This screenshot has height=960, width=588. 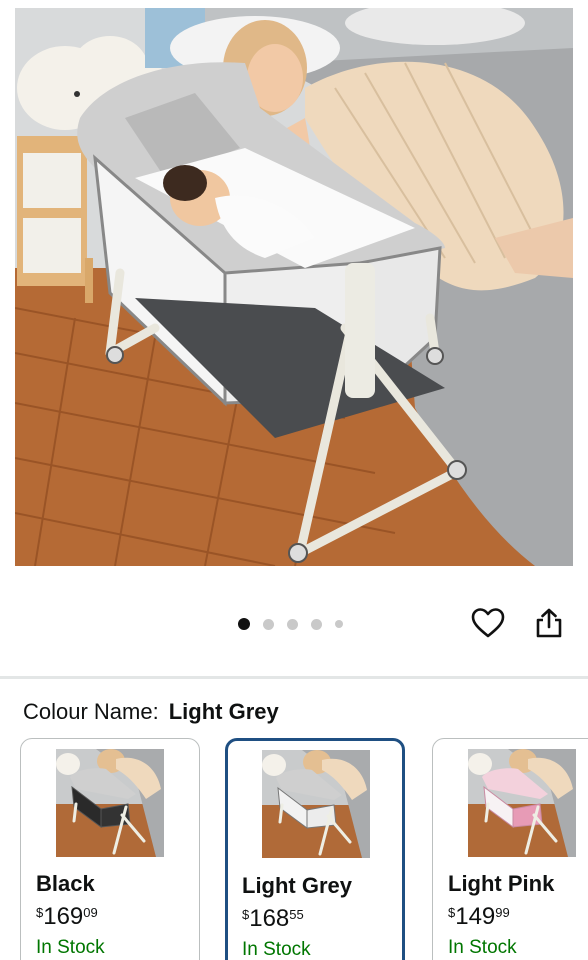 I want to click on image-carousel-dots, so click(x=297, y=624).